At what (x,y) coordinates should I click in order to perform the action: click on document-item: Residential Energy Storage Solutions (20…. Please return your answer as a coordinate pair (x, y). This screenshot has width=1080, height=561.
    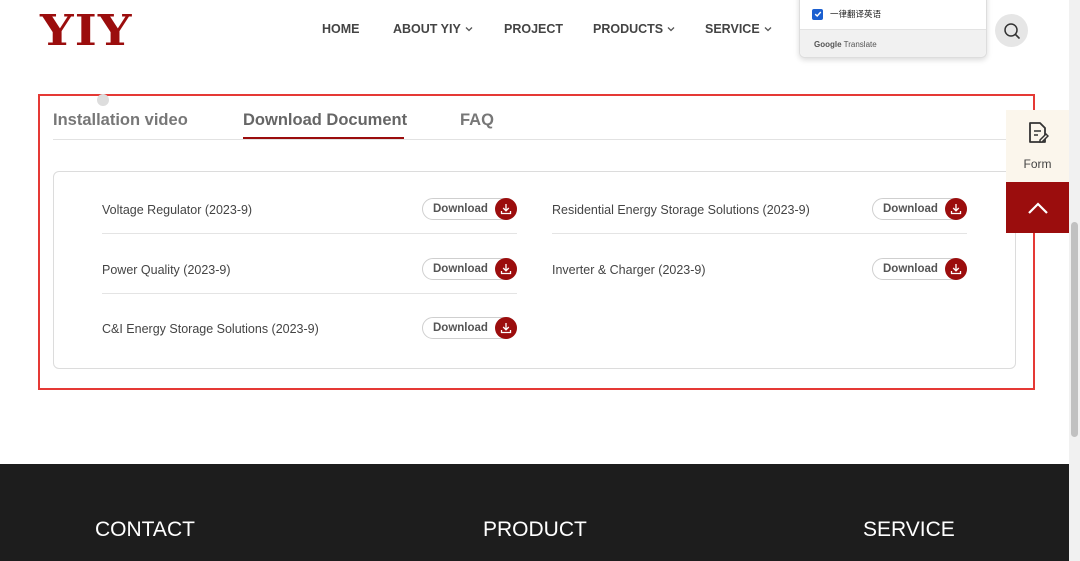
    Looking at the image, I should click on (759, 204).